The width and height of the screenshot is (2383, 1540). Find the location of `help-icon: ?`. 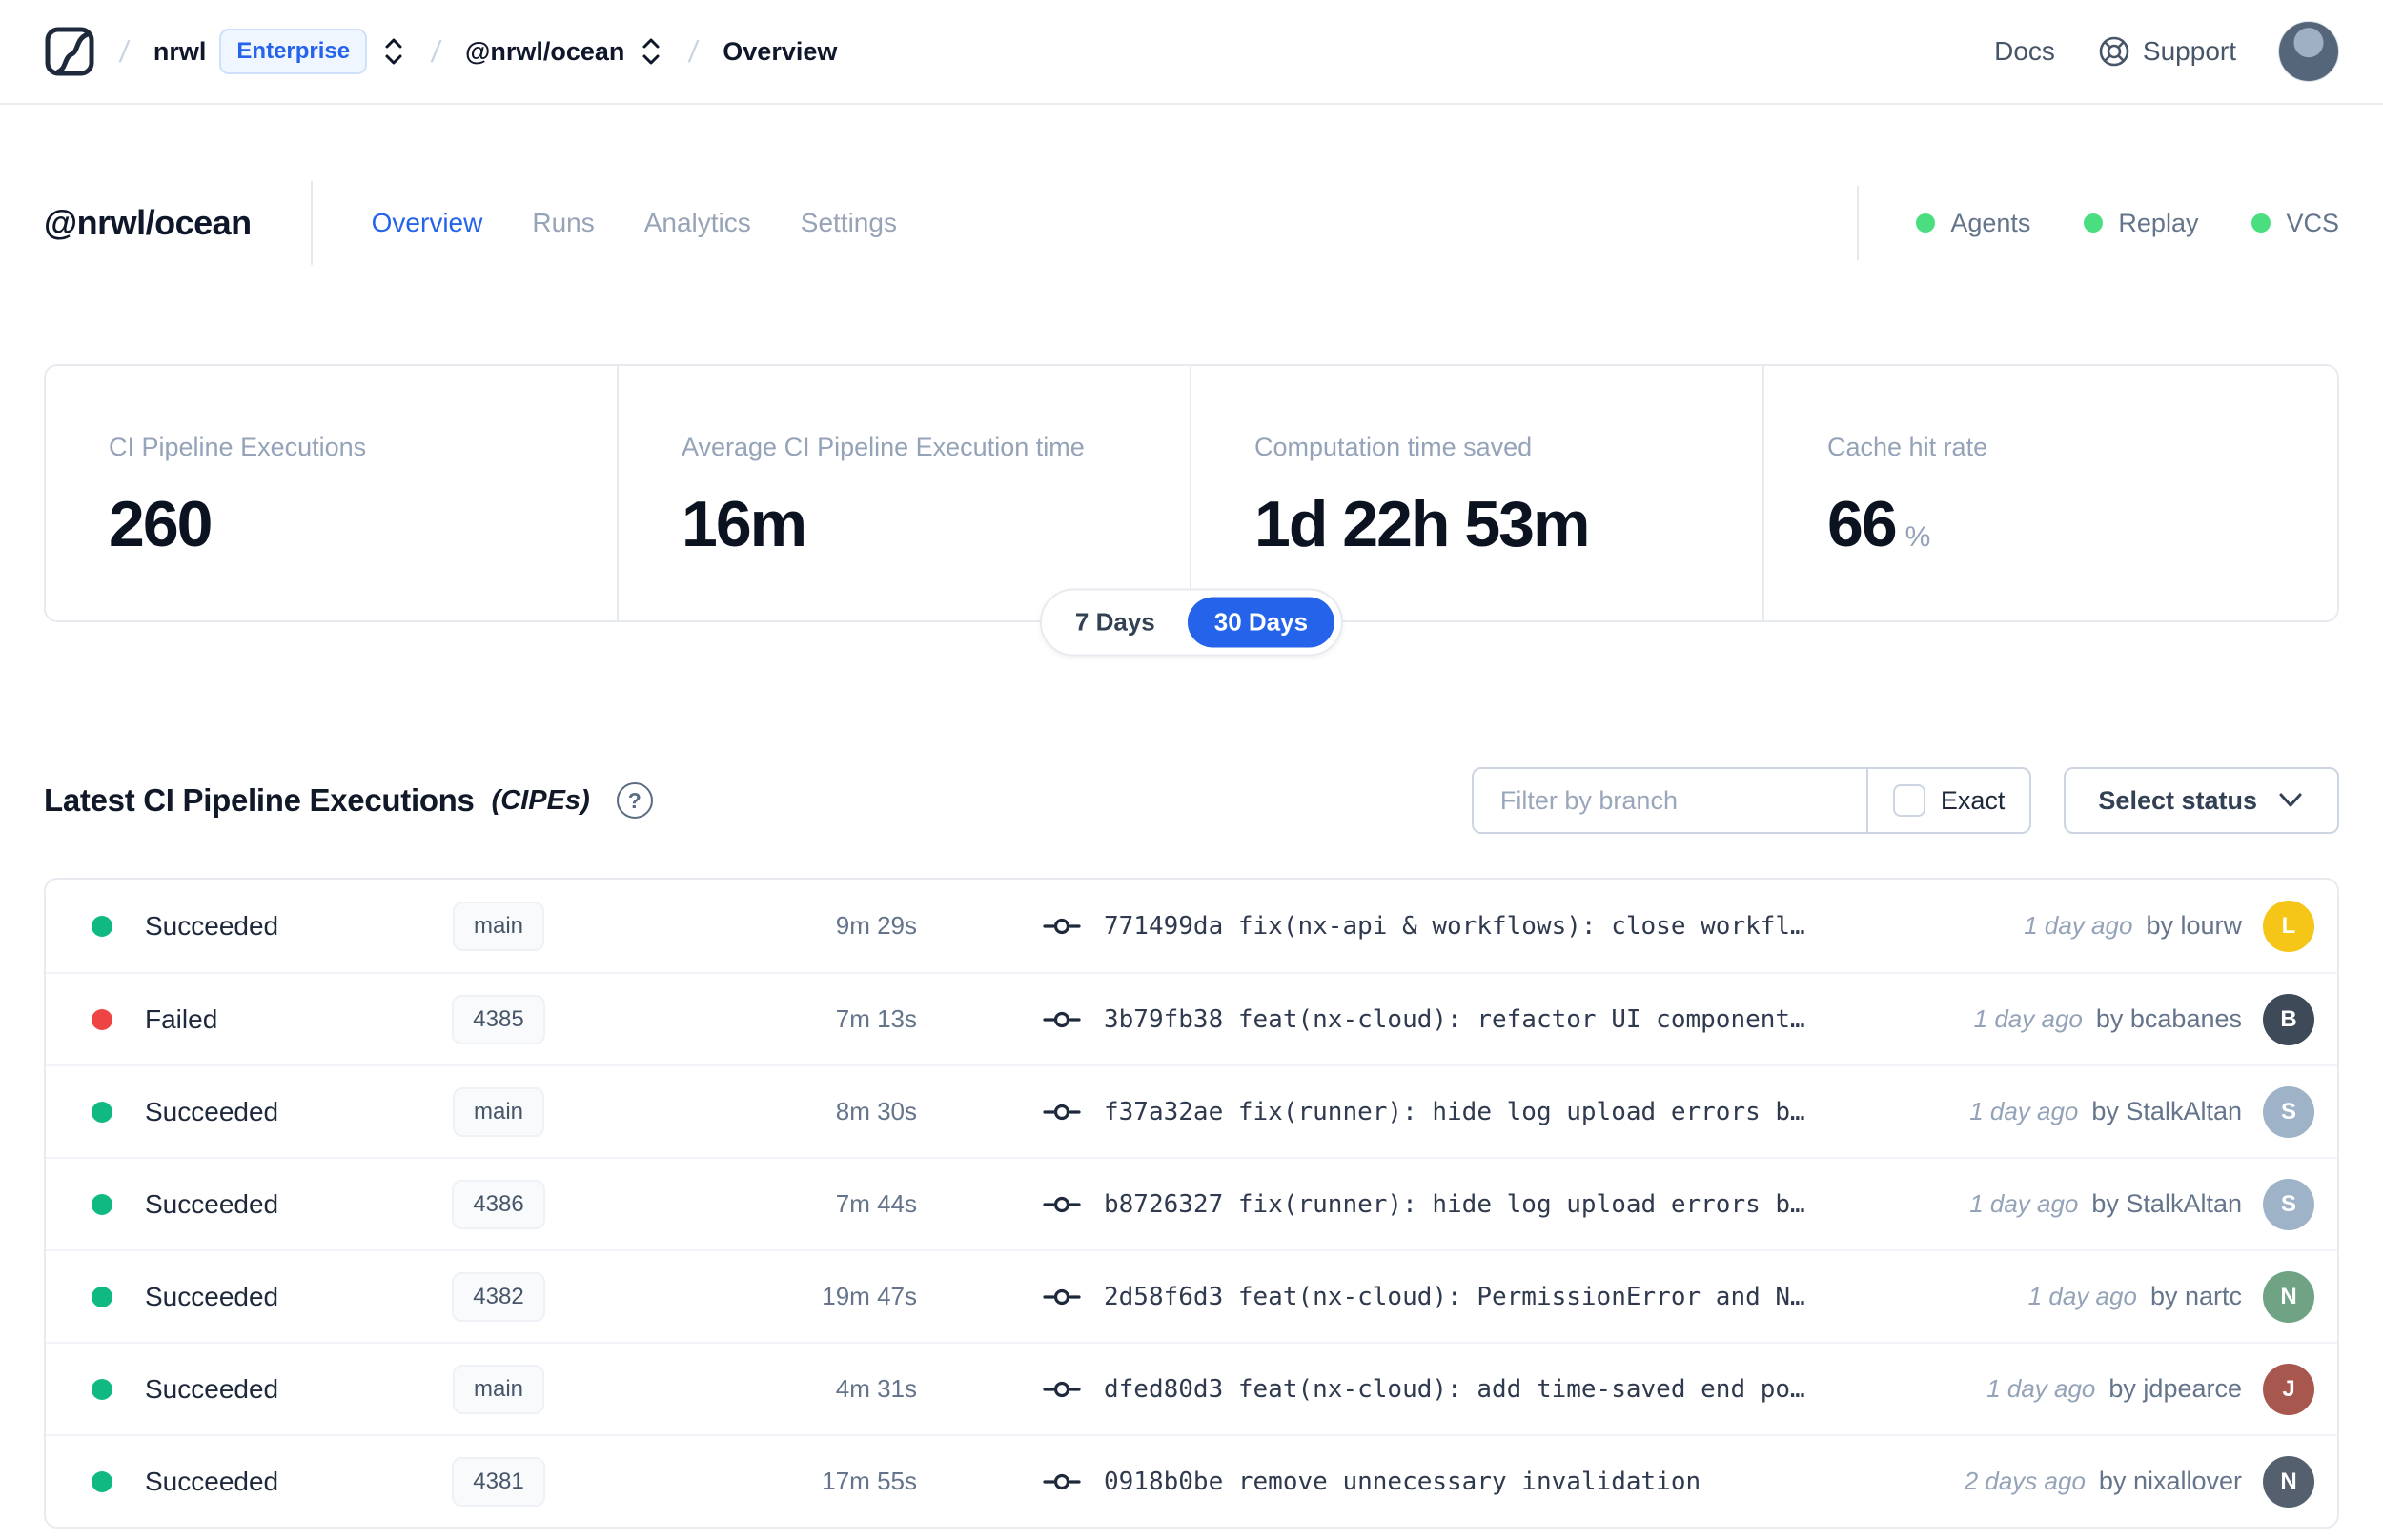

help-icon: ? is located at coordinates (634, 800).